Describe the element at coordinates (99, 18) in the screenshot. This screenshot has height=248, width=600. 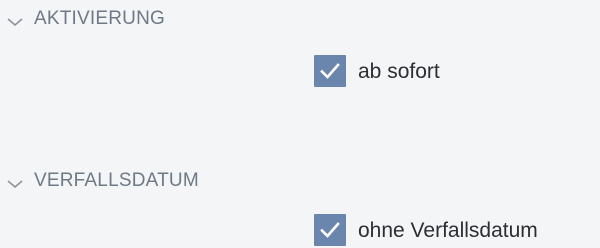
I see `section-title-activation: AKTIVIERUNG` at that location.